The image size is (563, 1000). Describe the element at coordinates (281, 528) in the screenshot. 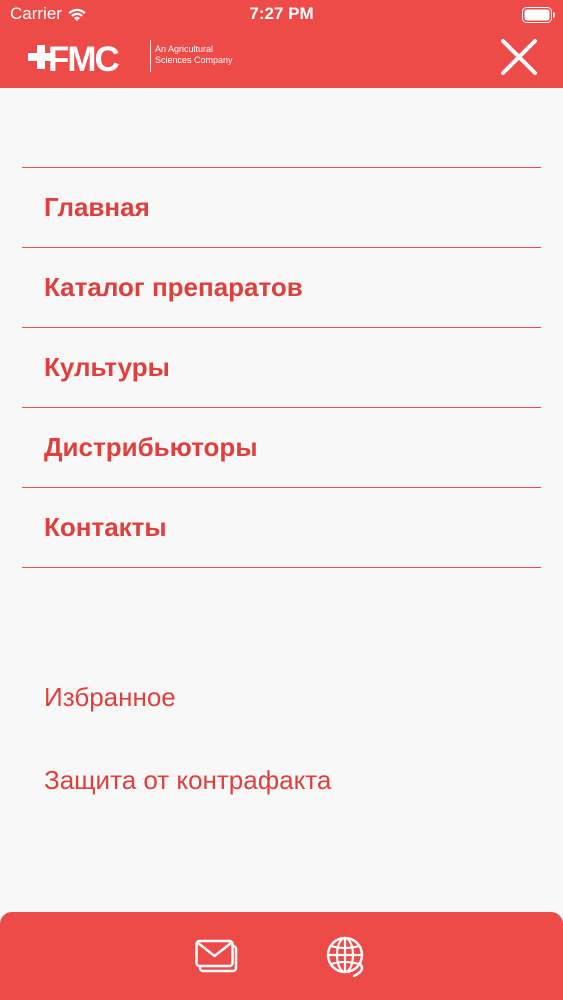

I see `menu-item-contacts: Контакты` at that location.